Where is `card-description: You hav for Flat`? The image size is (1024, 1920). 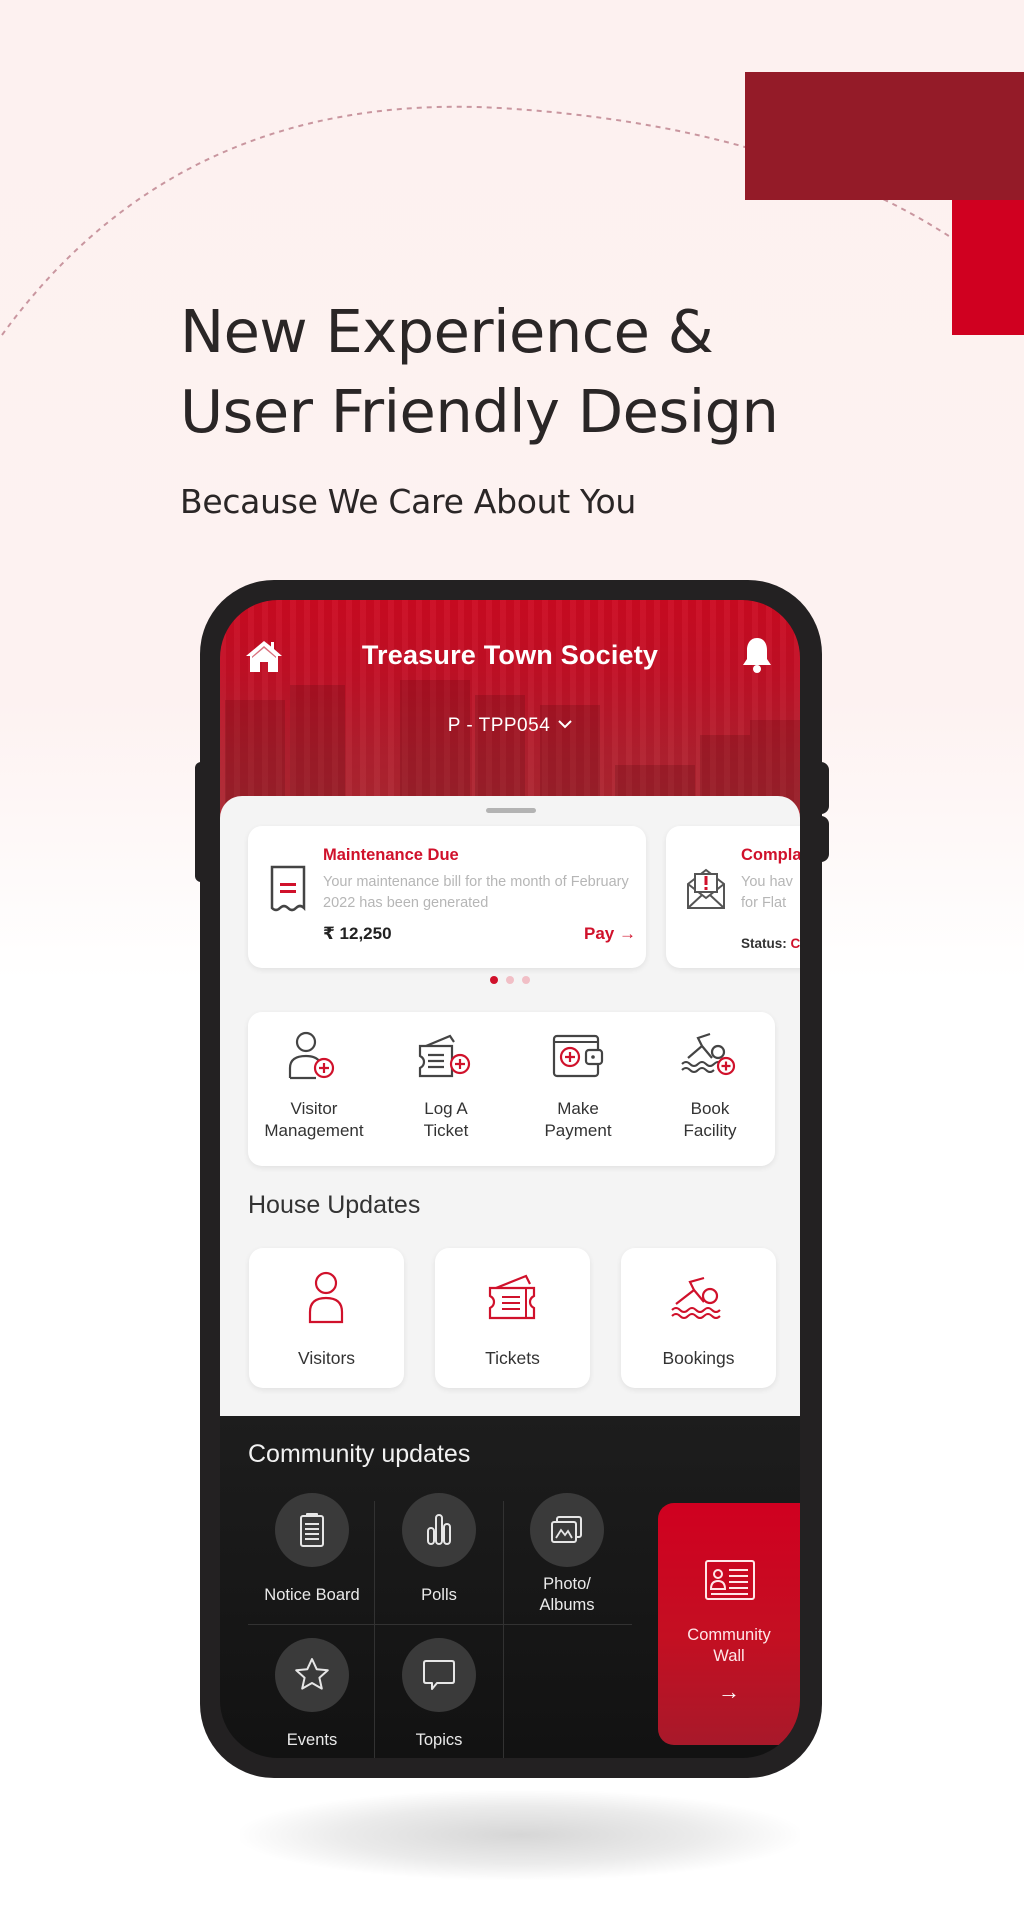
card-description: You hav for Flat is located at coordinates (770, 893).